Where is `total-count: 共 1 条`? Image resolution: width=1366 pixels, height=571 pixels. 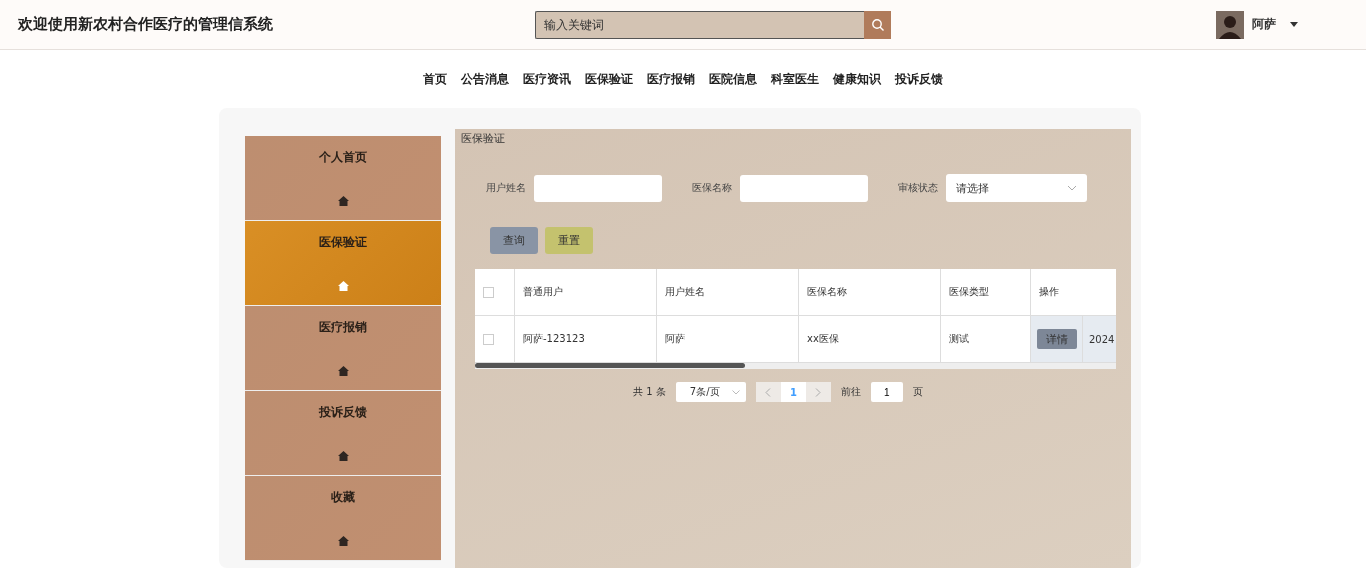
total-count: 共 1 条 is located at coordinates (649, 392).